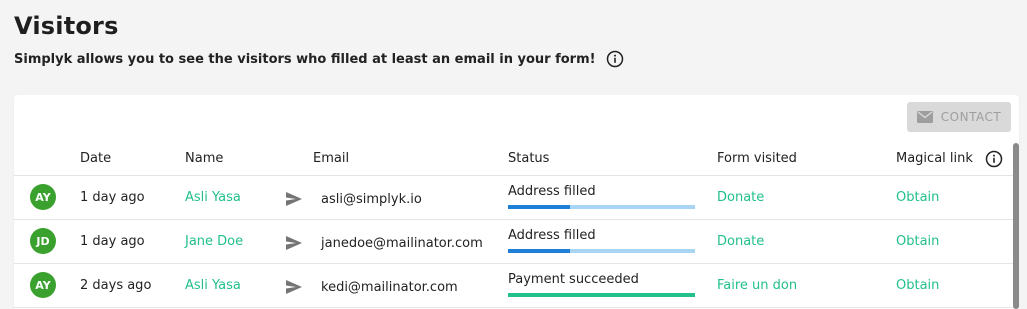  Describe the element at coordinates (971, 117) in the screenshot. I see `contact-button-label: CONTACT` at that location.